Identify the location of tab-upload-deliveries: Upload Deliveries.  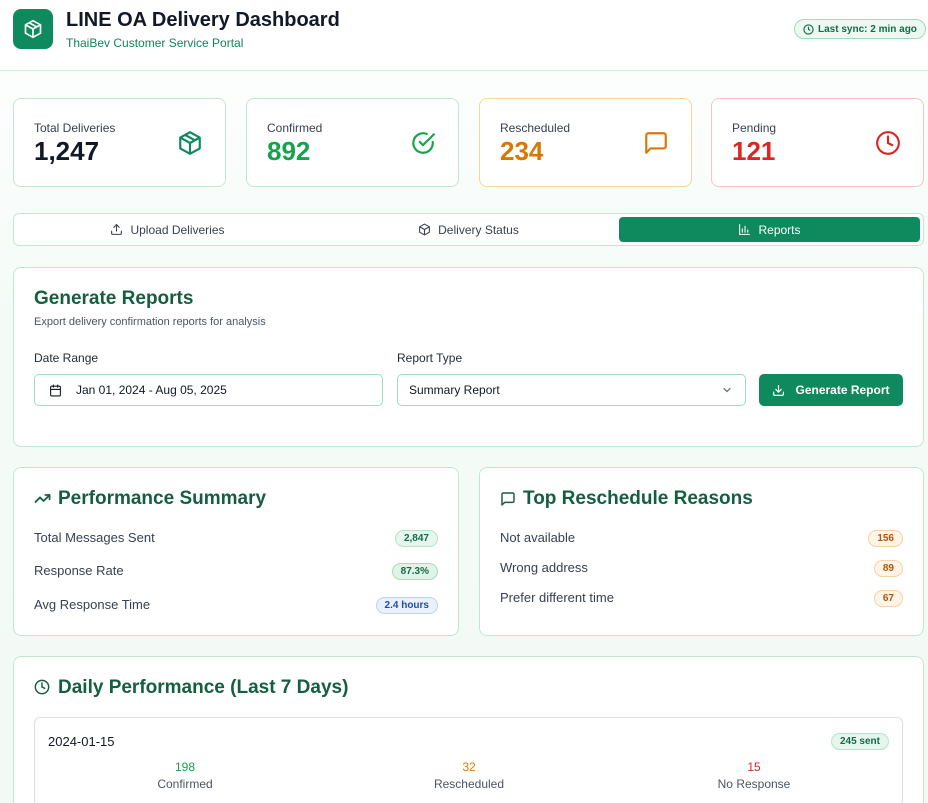
(167, 229).